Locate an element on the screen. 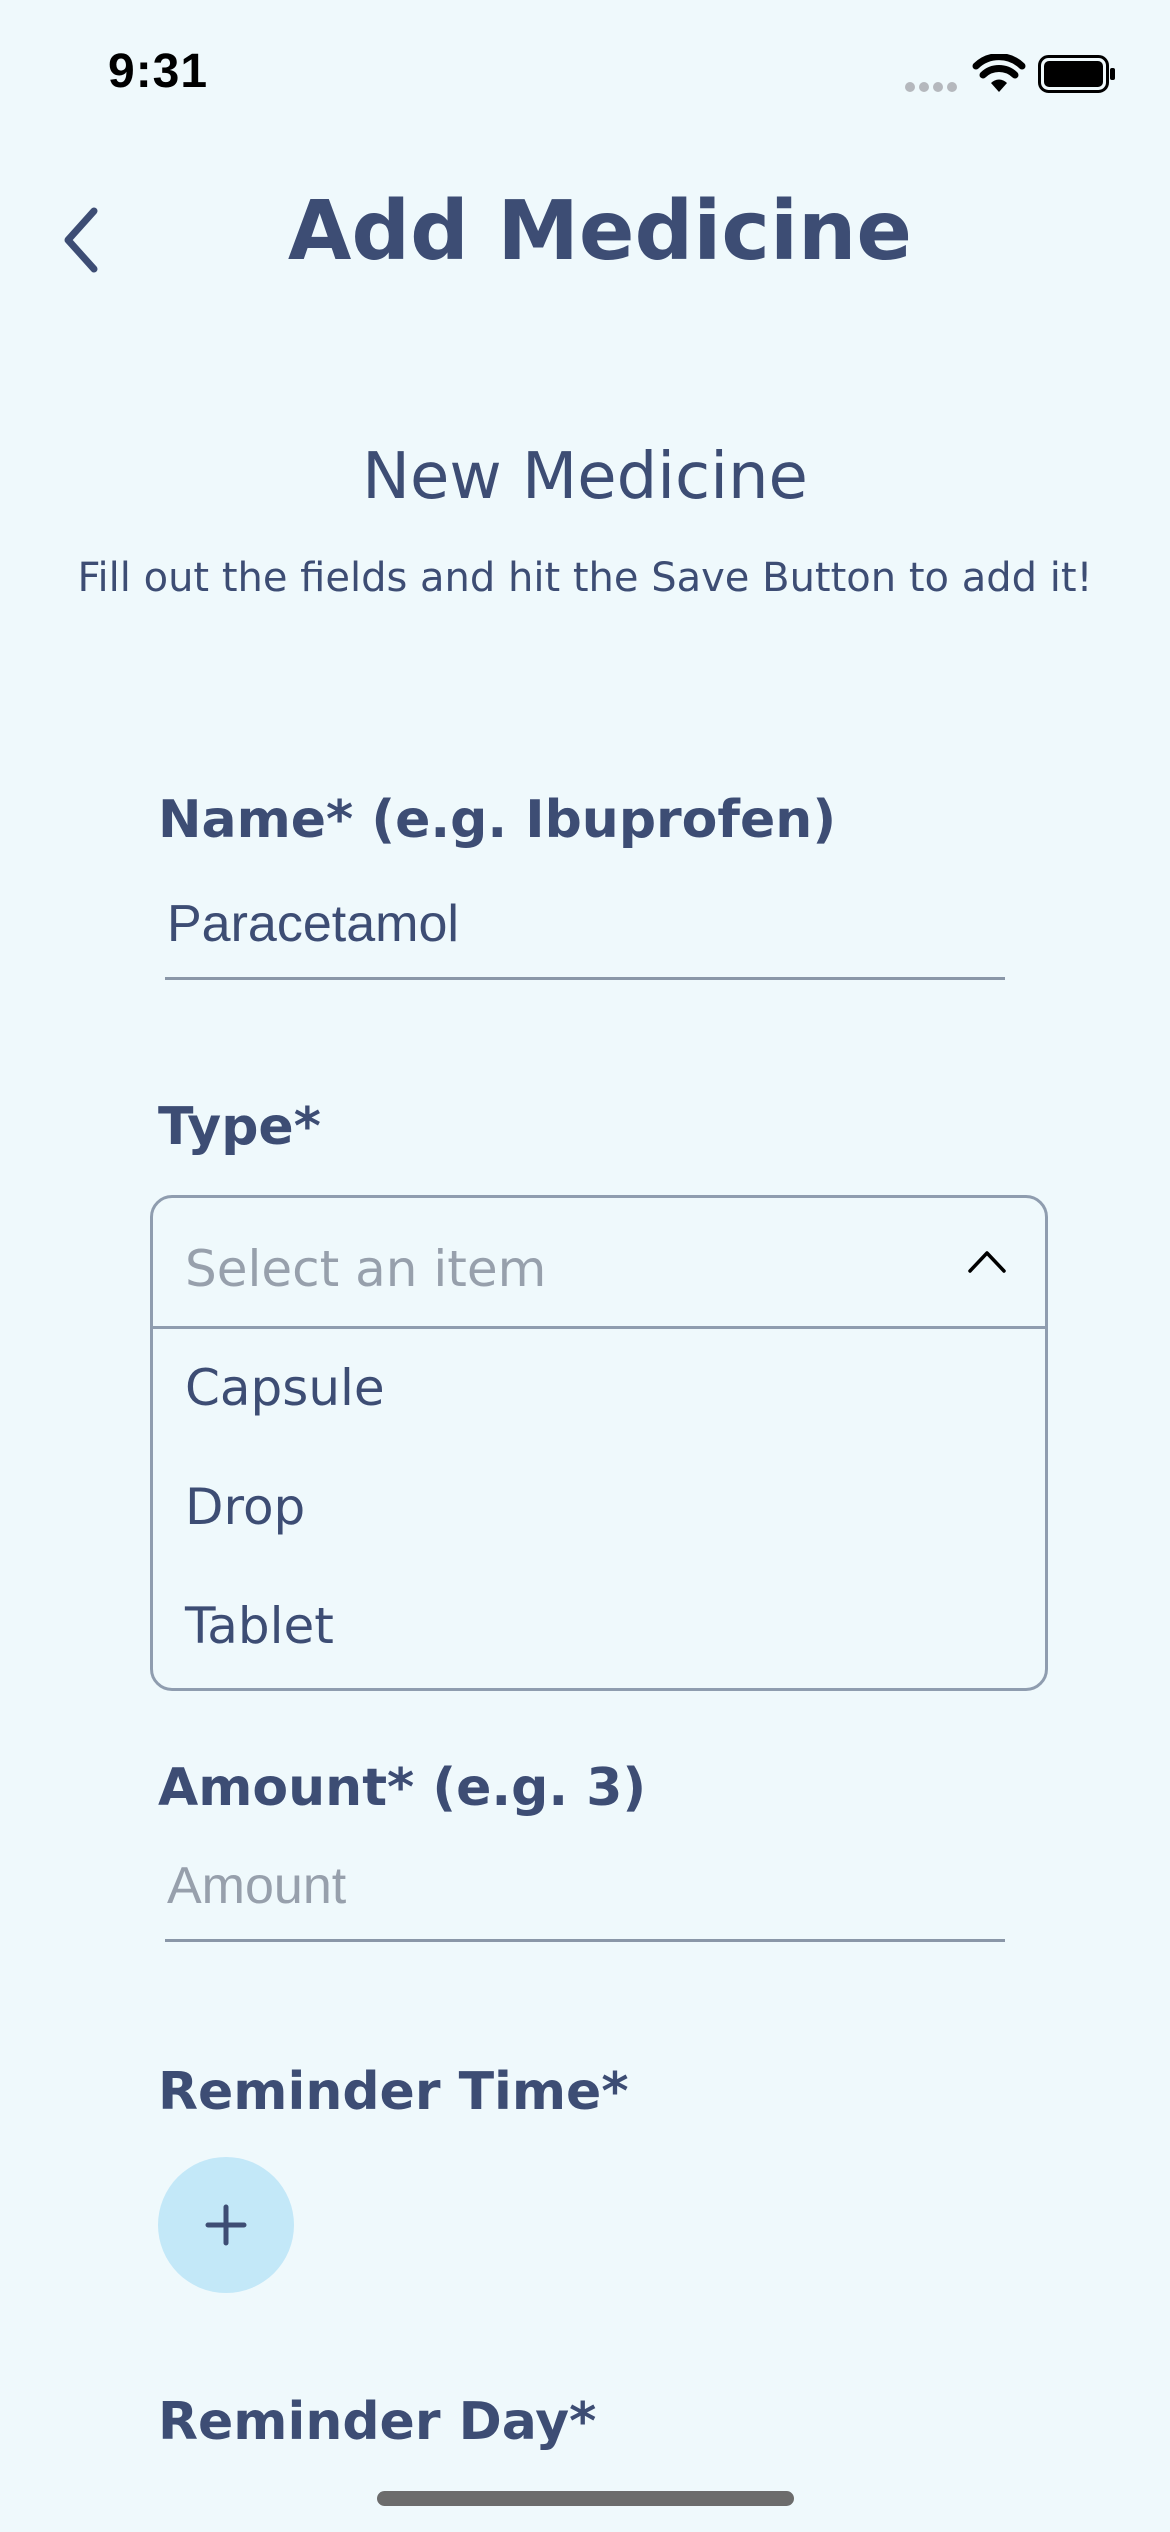  reminder-day-label: Reminder Day* is located at coordinates (377, 2422).